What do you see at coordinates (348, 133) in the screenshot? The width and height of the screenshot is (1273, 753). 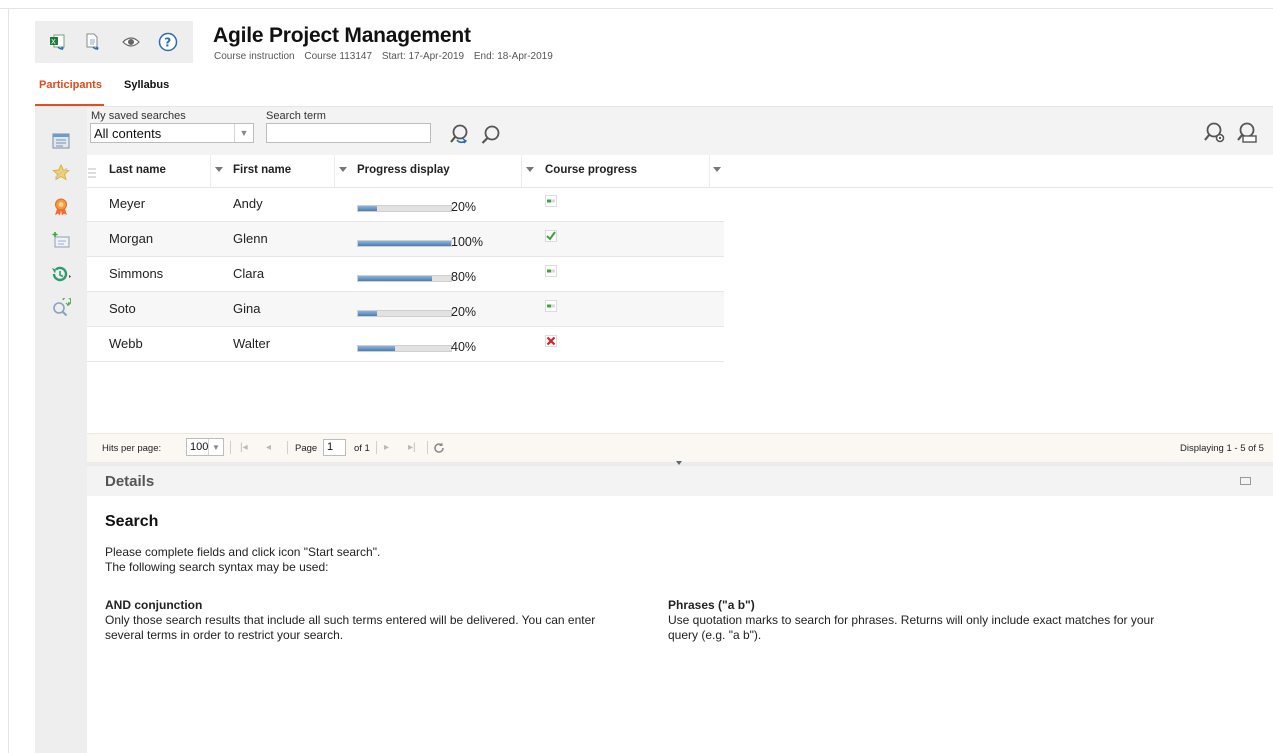 I see `search-term-input` at bounding box center [348, 133].